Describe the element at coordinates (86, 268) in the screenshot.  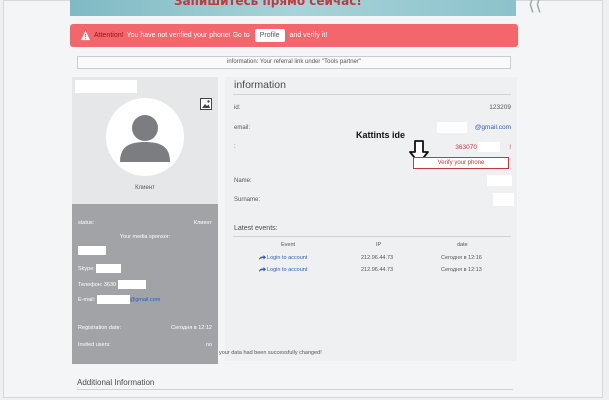
I see `skype-label: Skype:` at that location.